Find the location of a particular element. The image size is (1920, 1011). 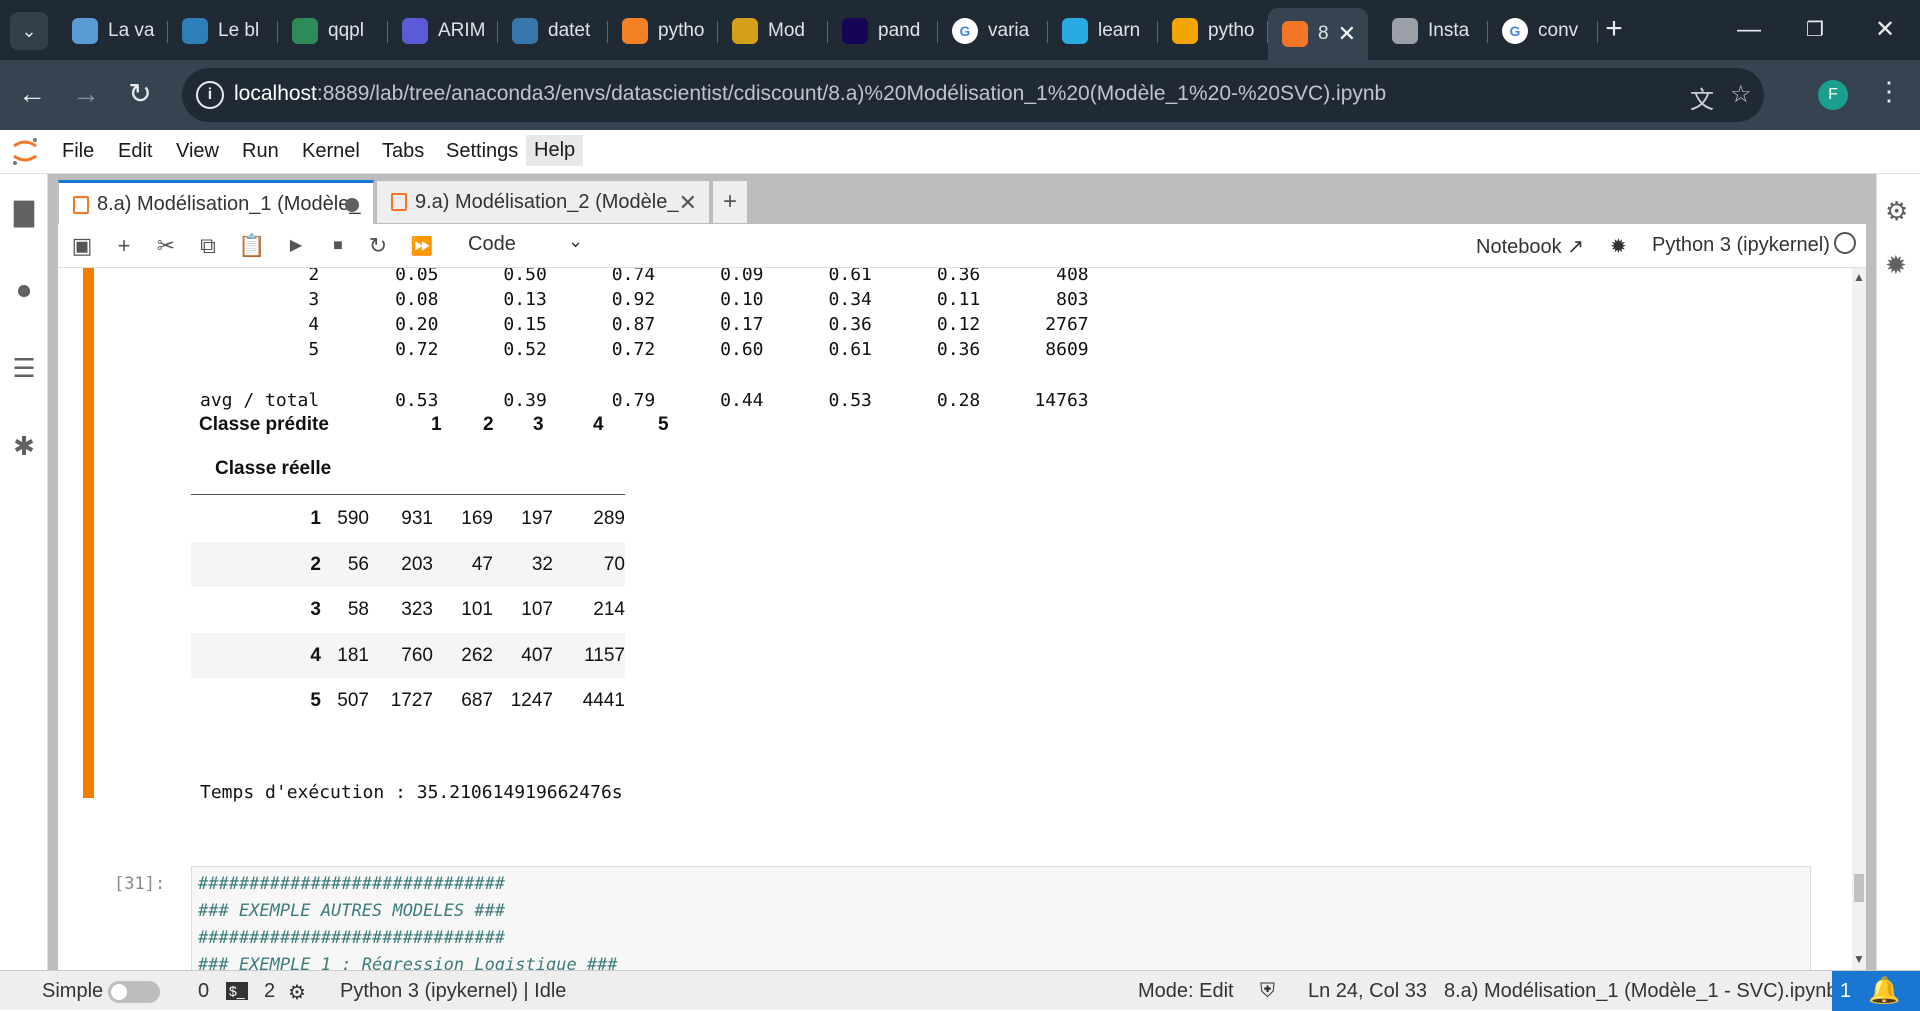

browser-menu-icon: ⋮ is located at coordinates (1889, 91).